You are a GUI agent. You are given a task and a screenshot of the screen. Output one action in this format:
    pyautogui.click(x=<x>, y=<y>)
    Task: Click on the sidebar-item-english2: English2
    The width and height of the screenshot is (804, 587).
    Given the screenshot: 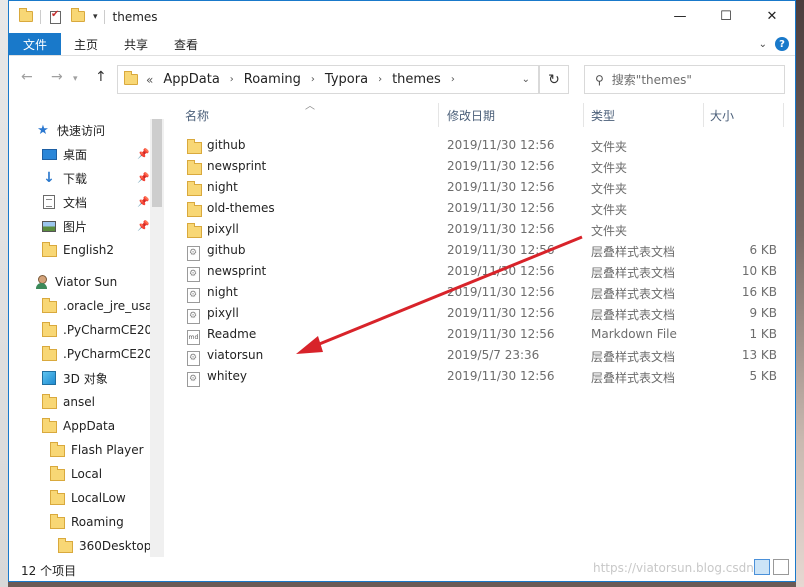 What is the action you would take?
    pyautogui.click(x=77, y=250)
    